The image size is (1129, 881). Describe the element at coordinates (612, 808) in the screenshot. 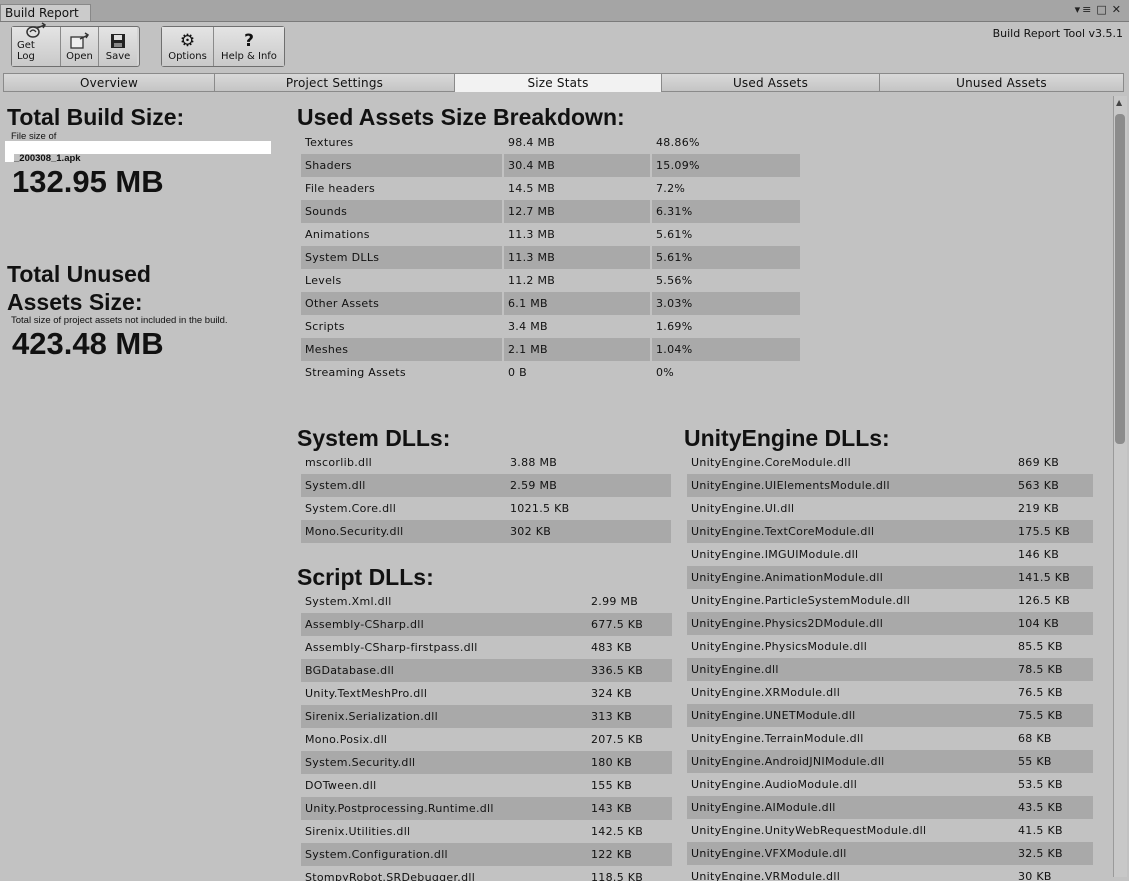

I see `dll-size: 143 KB` at that location.